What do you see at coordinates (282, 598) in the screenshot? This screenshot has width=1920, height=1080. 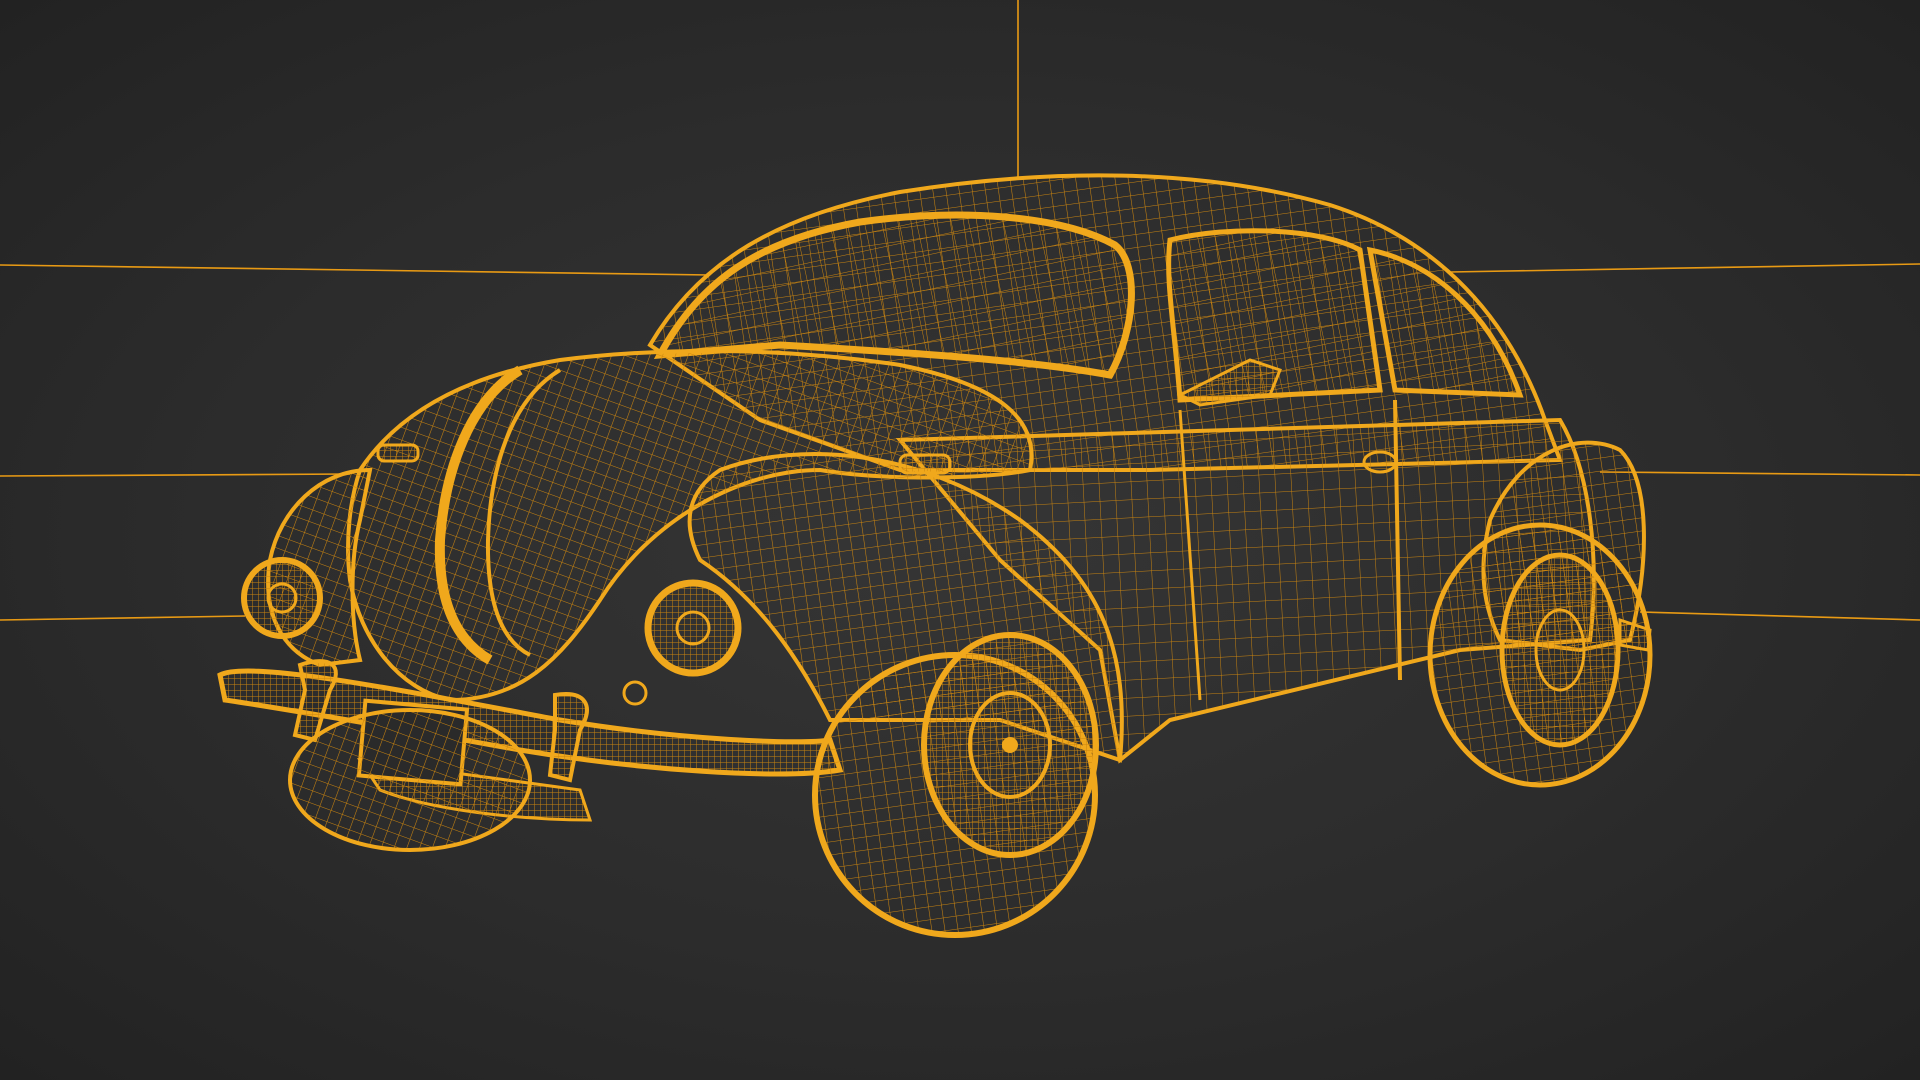 I see `headlight-left` at bounding box center [282, 598].